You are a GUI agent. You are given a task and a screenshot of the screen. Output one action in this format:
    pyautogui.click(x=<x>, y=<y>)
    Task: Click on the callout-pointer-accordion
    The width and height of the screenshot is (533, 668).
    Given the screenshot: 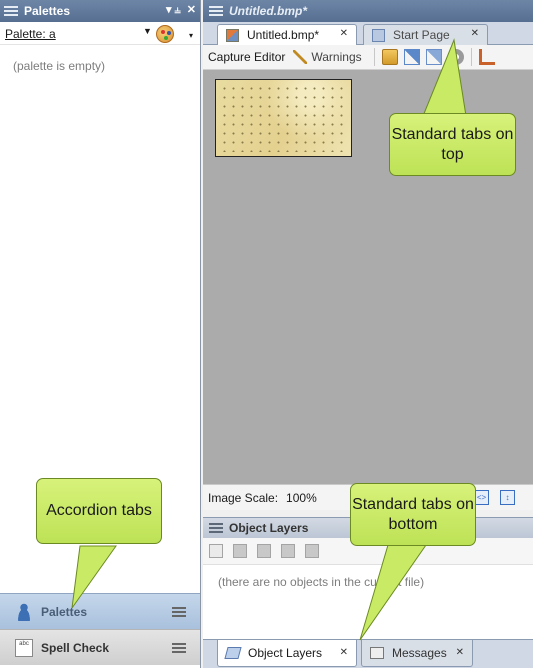 What is the action you would take?
    pyautogui.click(x=94, y=577)
    